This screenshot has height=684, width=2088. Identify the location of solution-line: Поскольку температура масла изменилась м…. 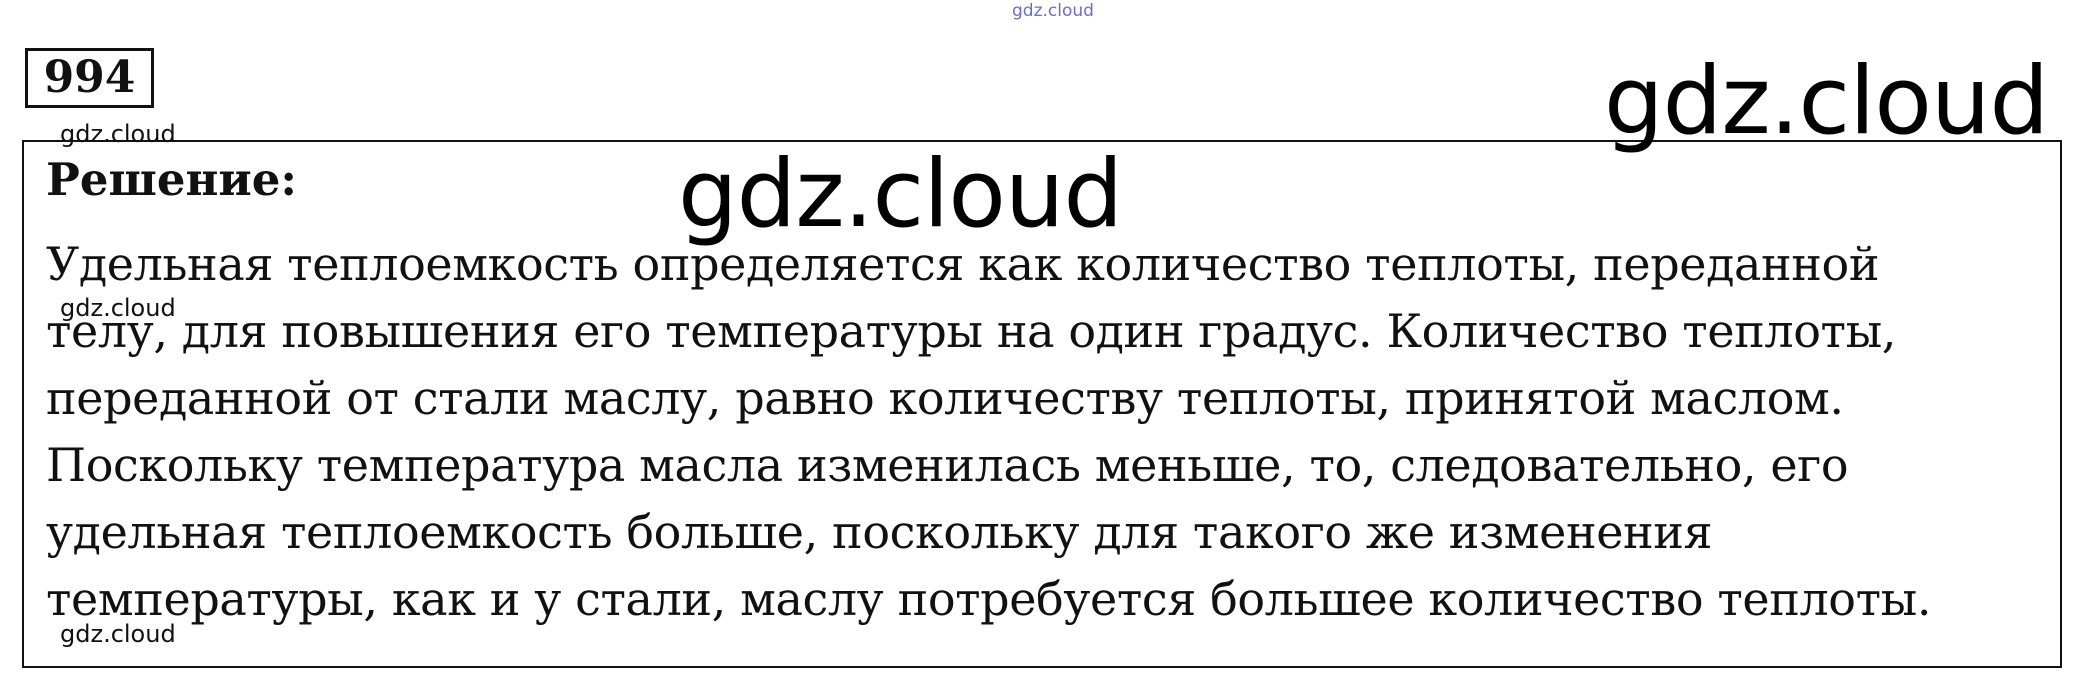
(947, 465).